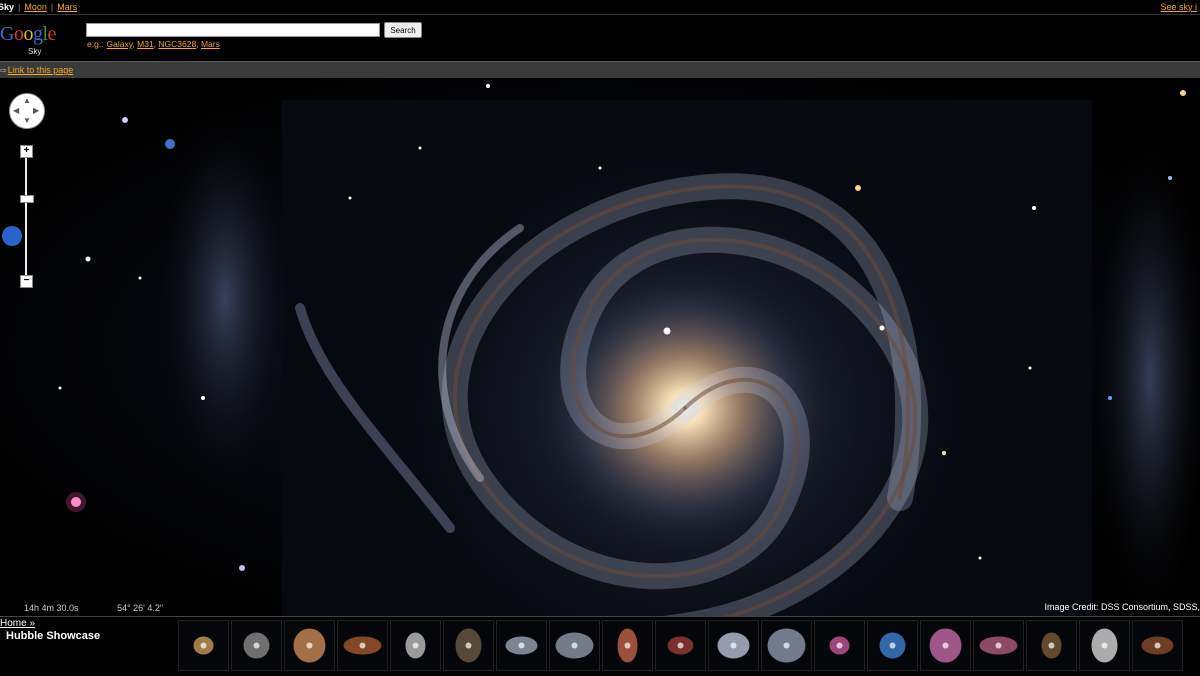 Image resolution: width=1200 pixels, height=676 pixels. I want to click on example-link-galaxy: Galaxy, so click(120, 44).